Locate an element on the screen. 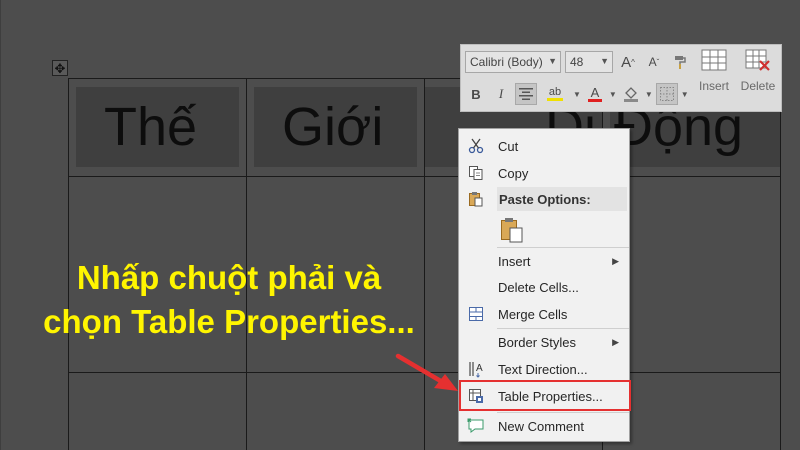 This screenshot has height=450, width=800. grow-font-button: A ^ is located at coordinates (628, 62).